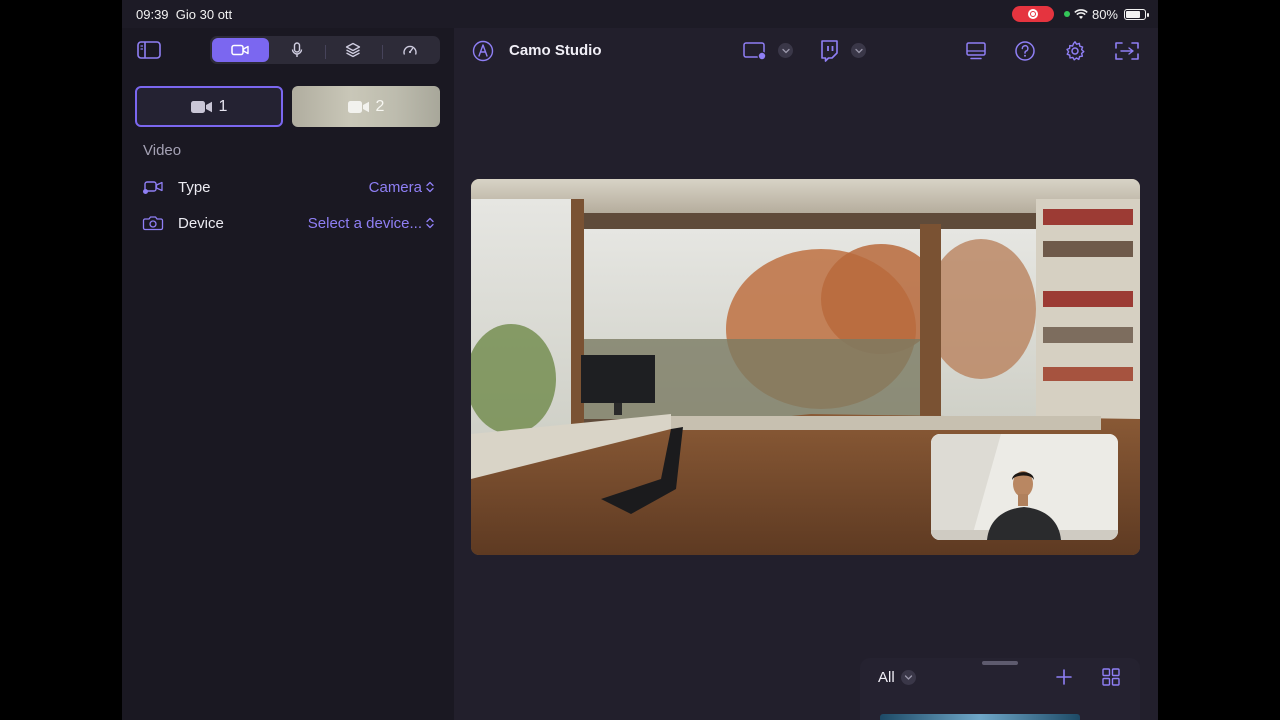  What do you see at coordinates (1111, 677) in the screenshot?
I see `grid-view-icon` at bounding box center [1111, 677].